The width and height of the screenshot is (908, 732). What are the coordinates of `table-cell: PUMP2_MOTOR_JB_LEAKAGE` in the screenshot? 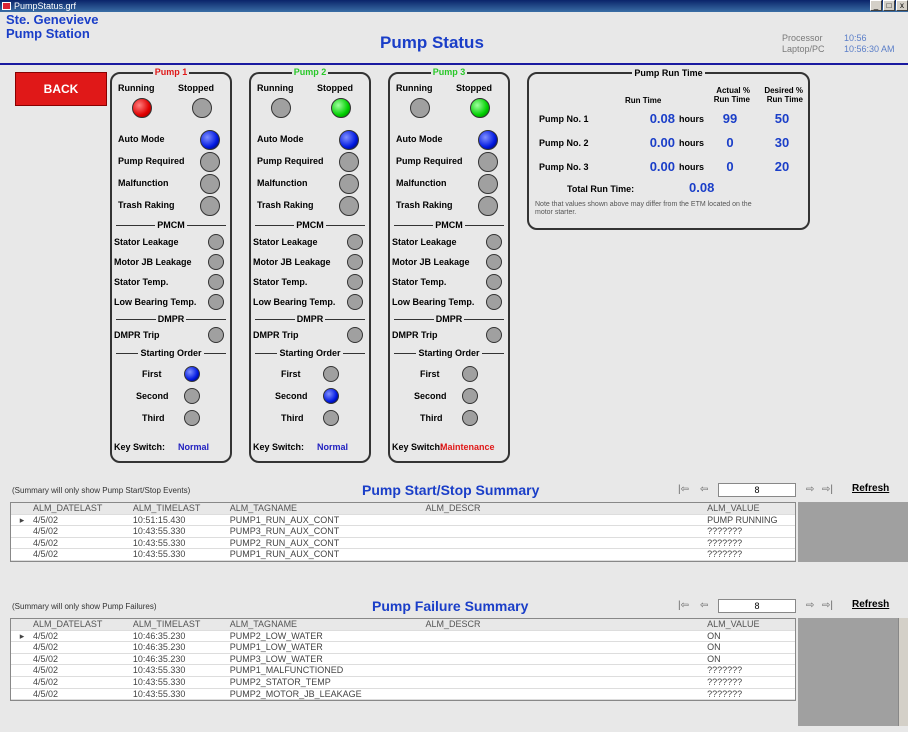 It's located at (295, 693).